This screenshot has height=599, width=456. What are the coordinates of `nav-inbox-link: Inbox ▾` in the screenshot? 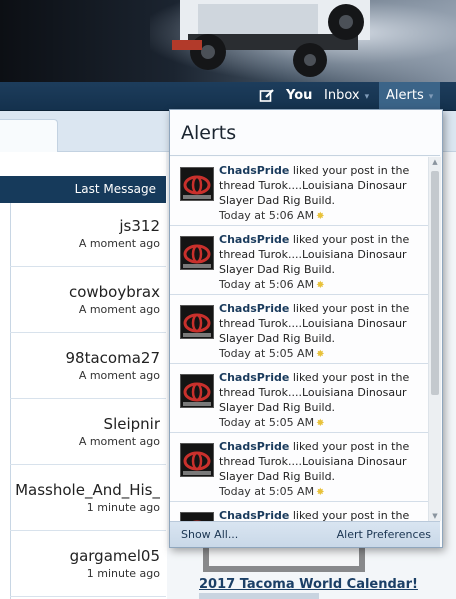 It's located at (346, 96).